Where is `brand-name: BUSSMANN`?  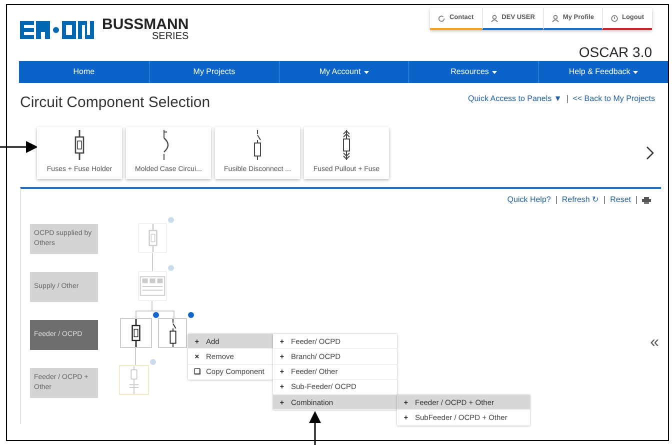 brand-name: BUSSMANN is located at coordinates (145, 24).